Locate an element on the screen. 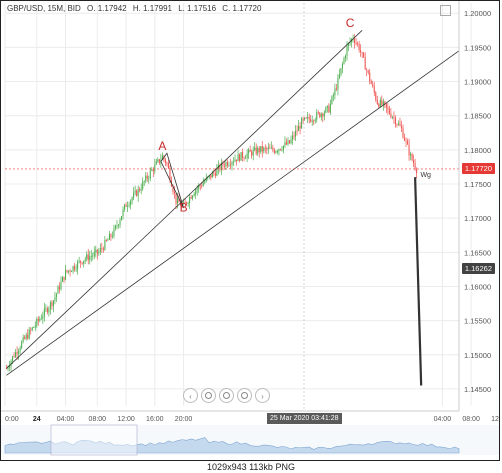  chevron-right-icon: › is located at coordinates (262, 395).